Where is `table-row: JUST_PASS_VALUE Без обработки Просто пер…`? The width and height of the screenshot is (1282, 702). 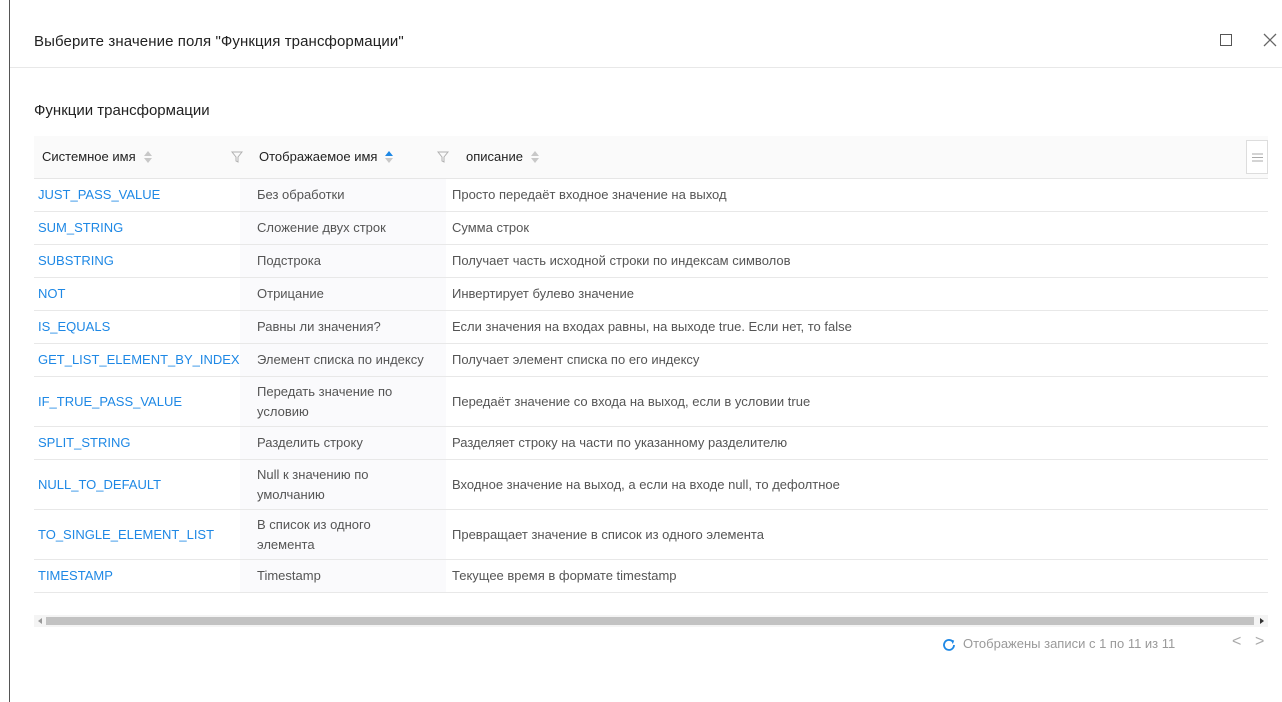 table-row: JUST_PASS_VALUE Без обработки Просто пер… is located at coordinates (651, 195).